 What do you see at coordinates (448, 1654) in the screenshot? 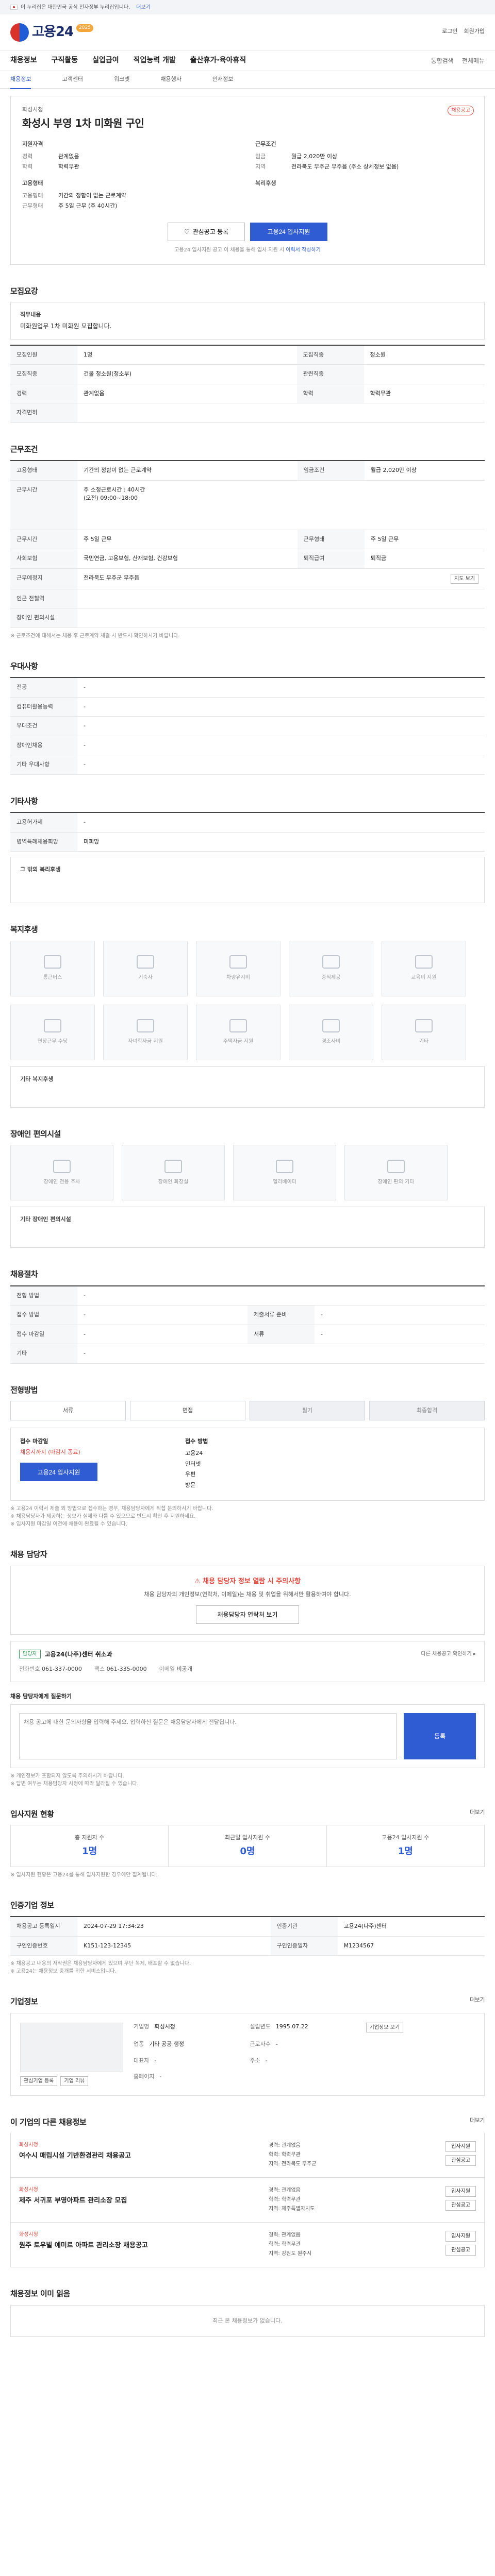
I see `other-jobs-link: 다른 채용공고 확인하기 ▸` at bounding box center [448, 1654].